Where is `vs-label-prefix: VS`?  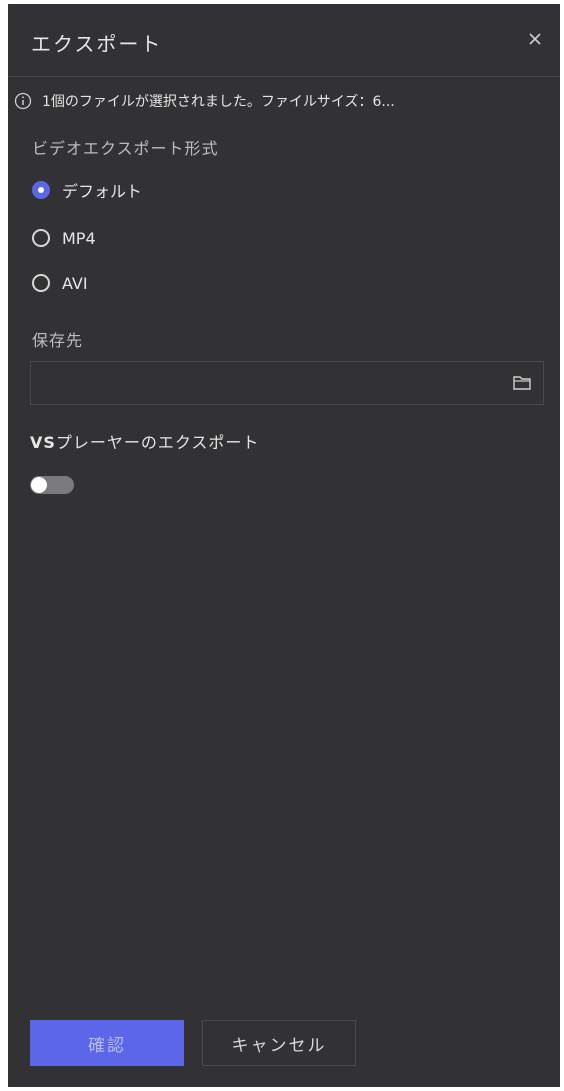
vs-label-prefix: VS is located at coordinates (43, 442).